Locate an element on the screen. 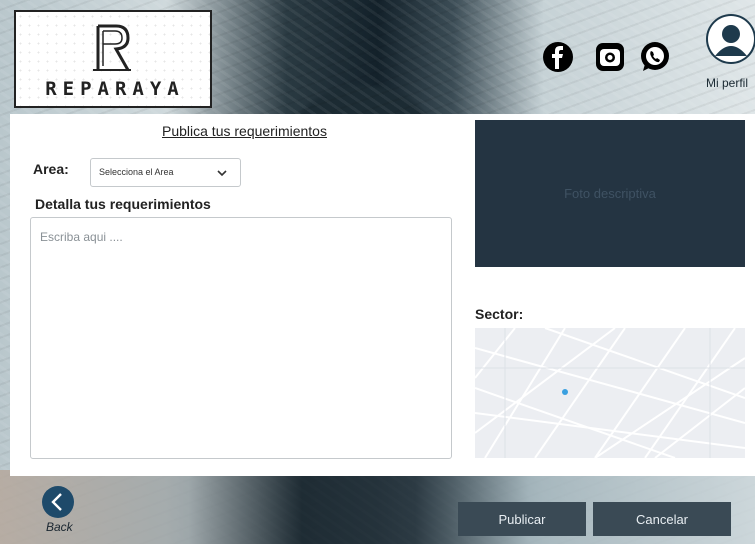  profile-label: Mi perfil is located at coordinates (727, 83).